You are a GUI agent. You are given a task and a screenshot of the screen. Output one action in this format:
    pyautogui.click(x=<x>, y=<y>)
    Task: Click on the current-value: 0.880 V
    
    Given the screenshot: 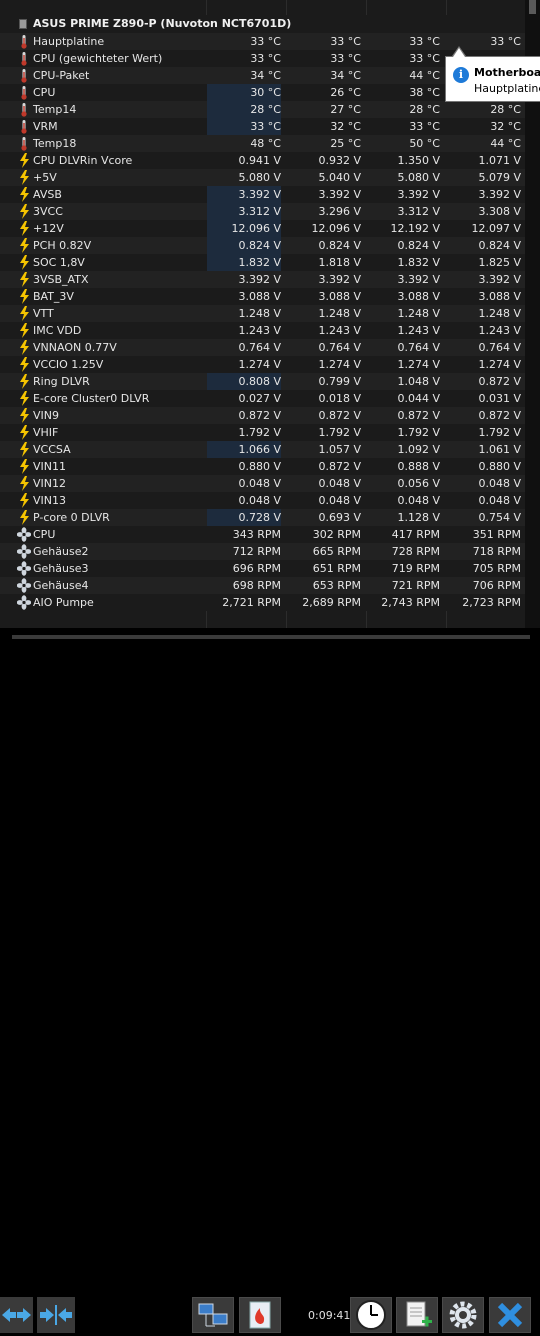 What is the action you would take?
    pyautogui.click(x=259, y=466)
    